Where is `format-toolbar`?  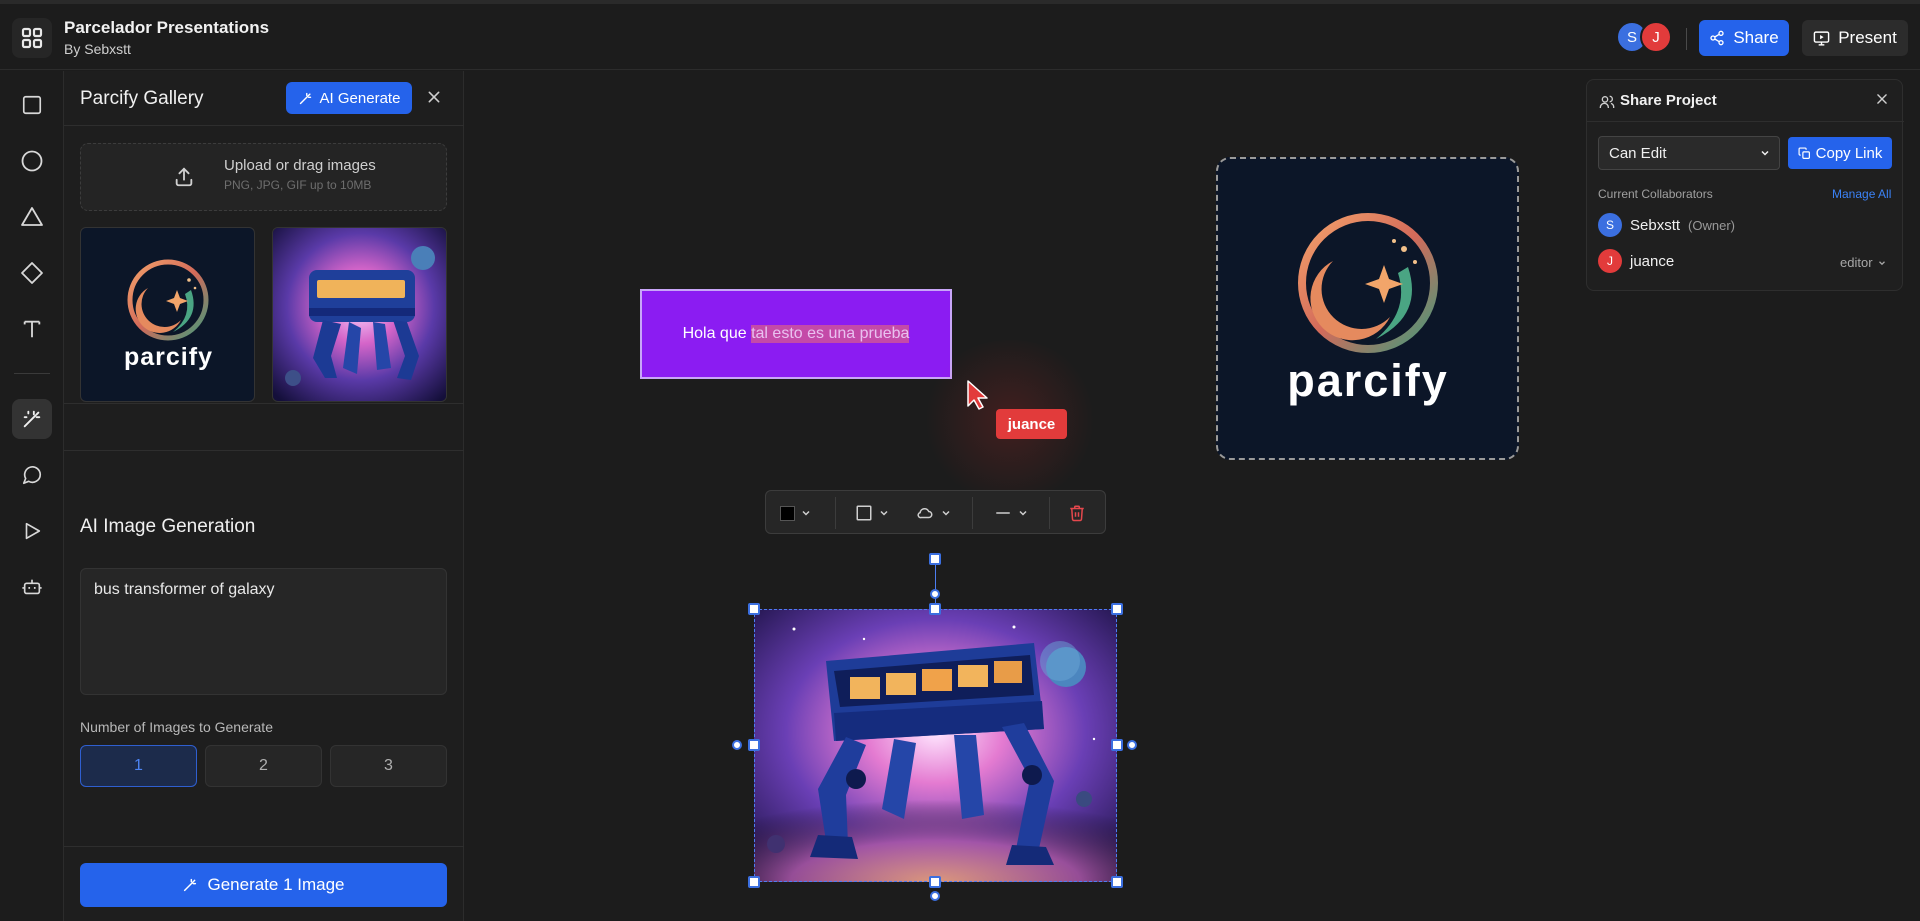
format-toolbar is located at coordinates (935, 512).